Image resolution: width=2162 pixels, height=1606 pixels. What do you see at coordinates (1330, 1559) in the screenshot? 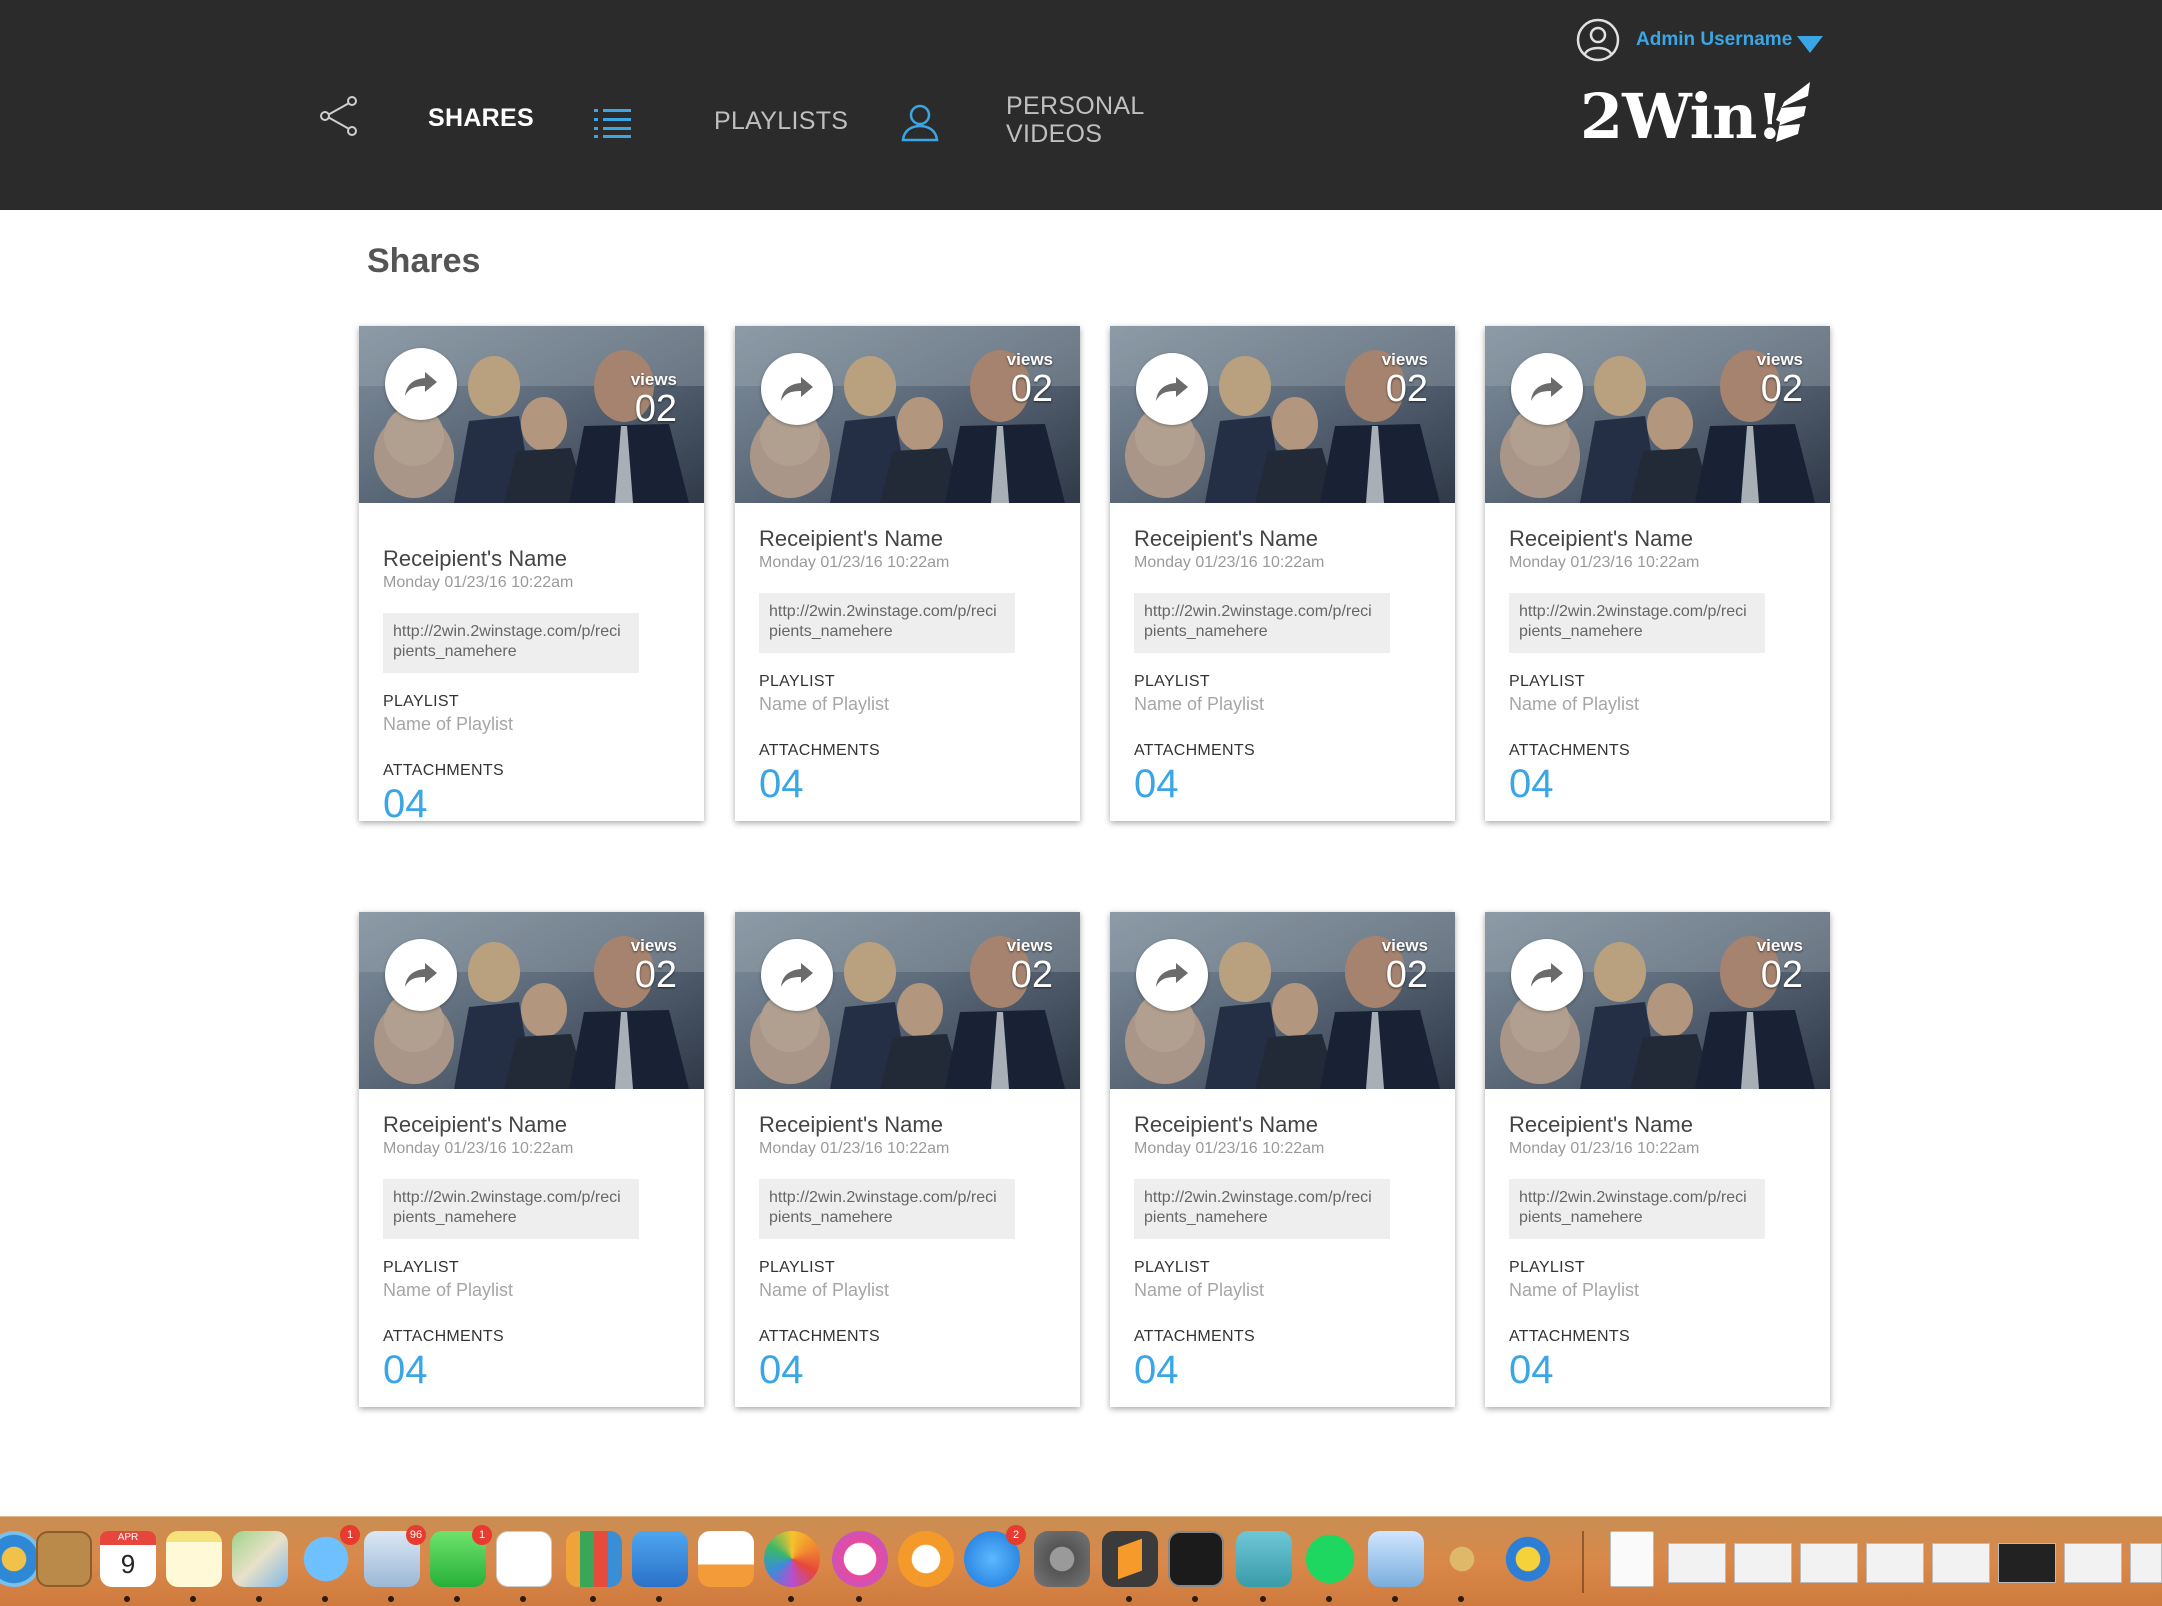
I see `spotify-icon` at bounding box center [1330, 1559].